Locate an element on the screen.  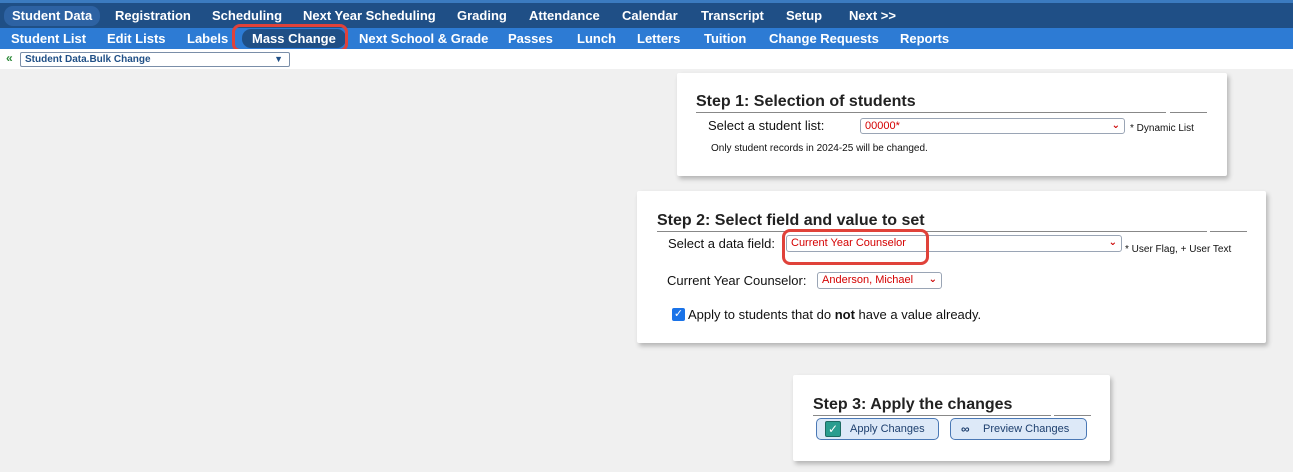
counselor-select: Anderson, Michael ⌄ is located at coordinates (879, 280).